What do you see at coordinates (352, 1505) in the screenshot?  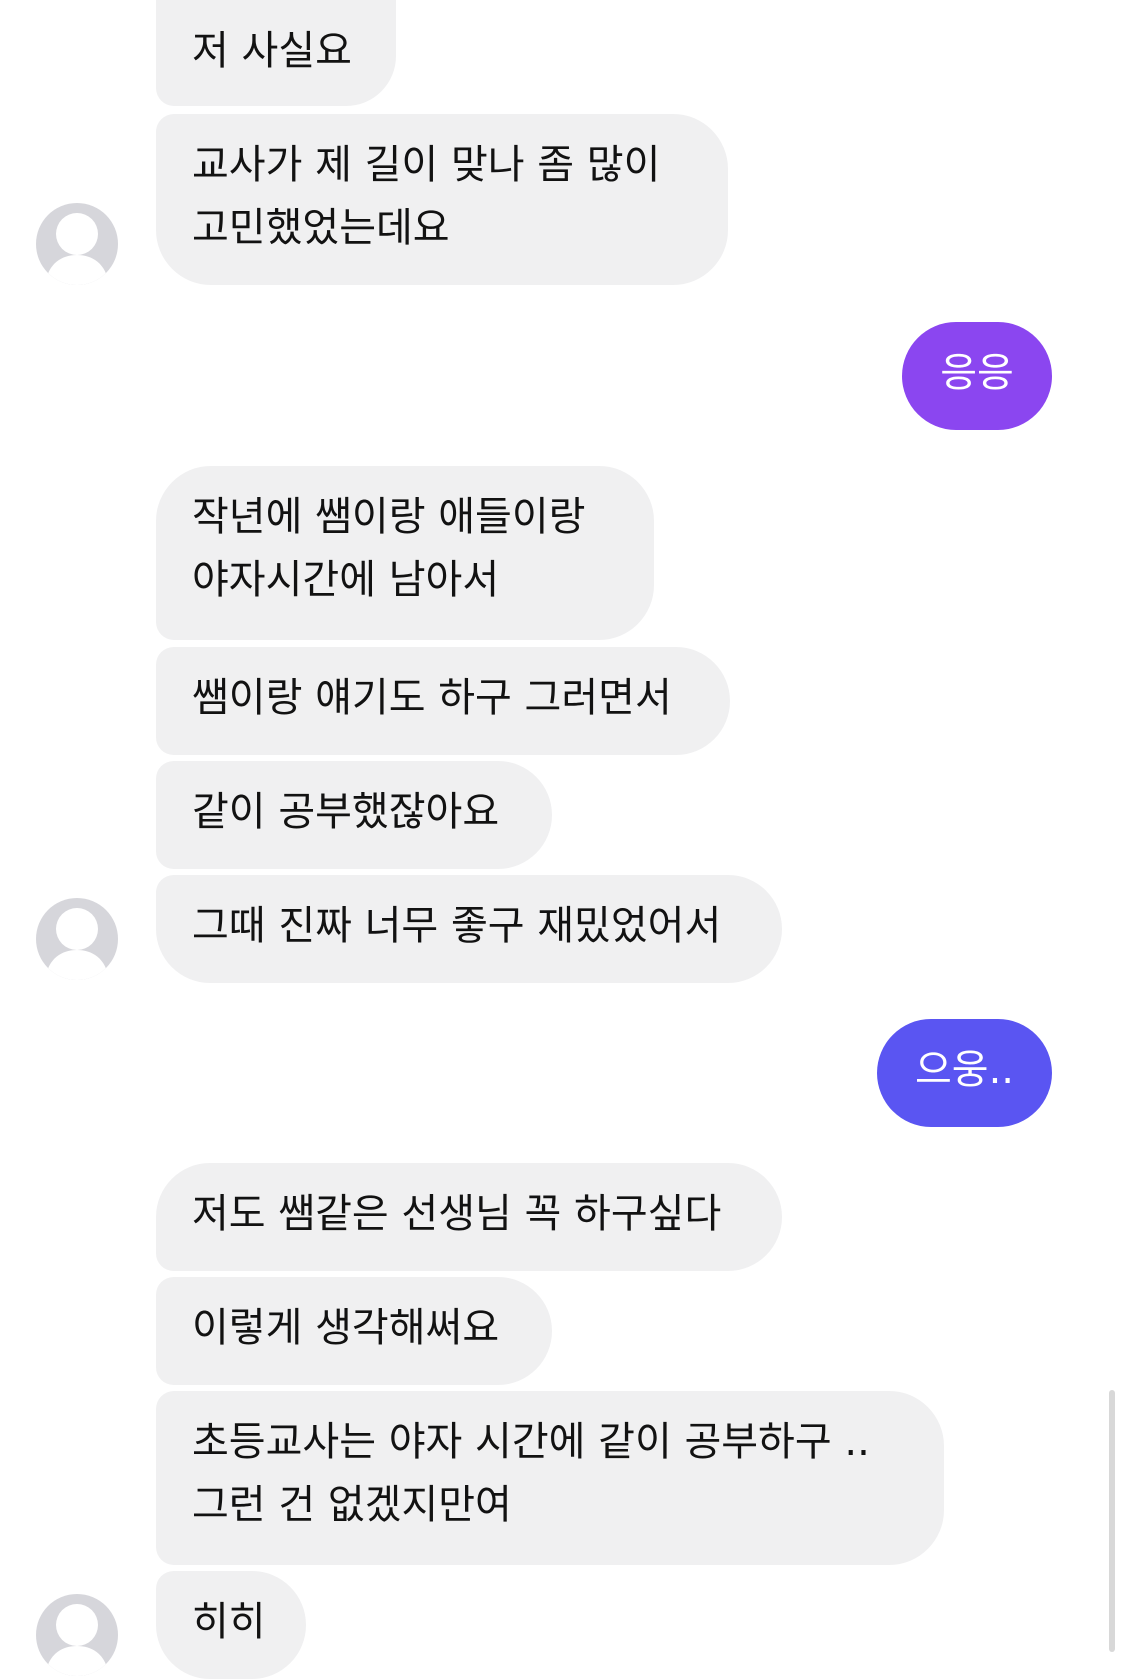 I see `message-text: 그런 건 없겠지만여` at bounding box center [352, 1505].